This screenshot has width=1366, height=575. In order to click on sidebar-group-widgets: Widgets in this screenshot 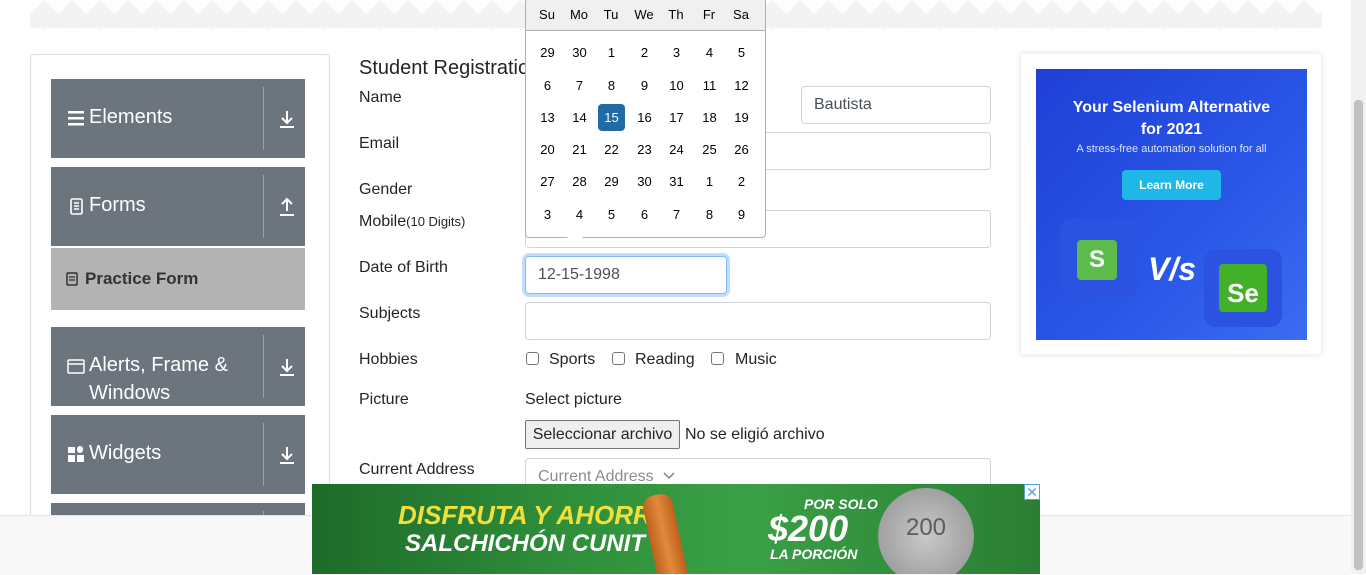, I will do `click(178, 454)`.